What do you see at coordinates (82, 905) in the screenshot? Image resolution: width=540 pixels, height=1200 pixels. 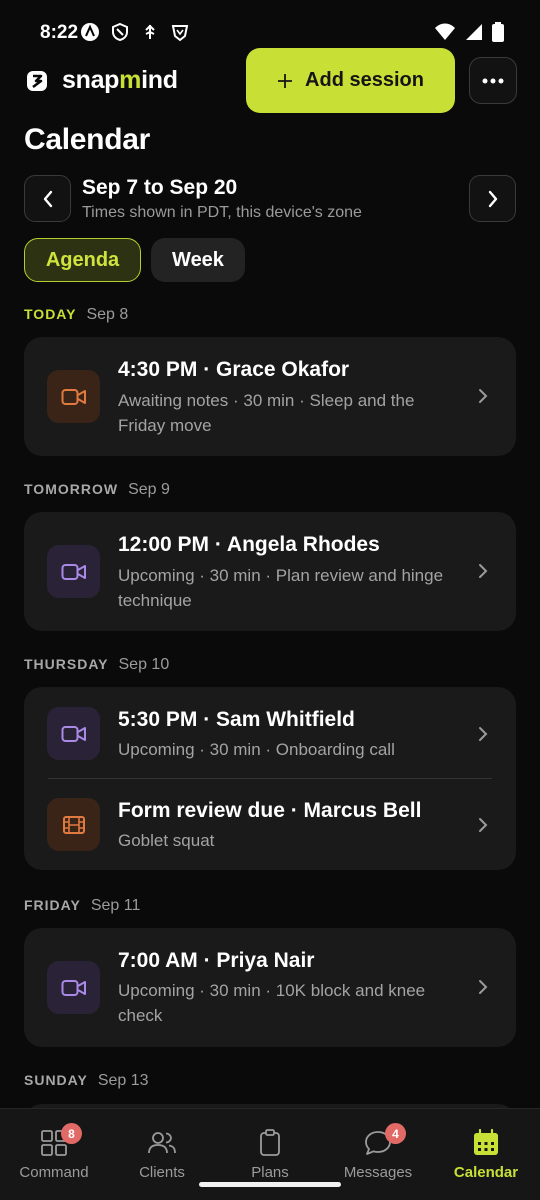 I see `day-header-friday: FRIDAY Sep 11` at bounding box center [82, 905].